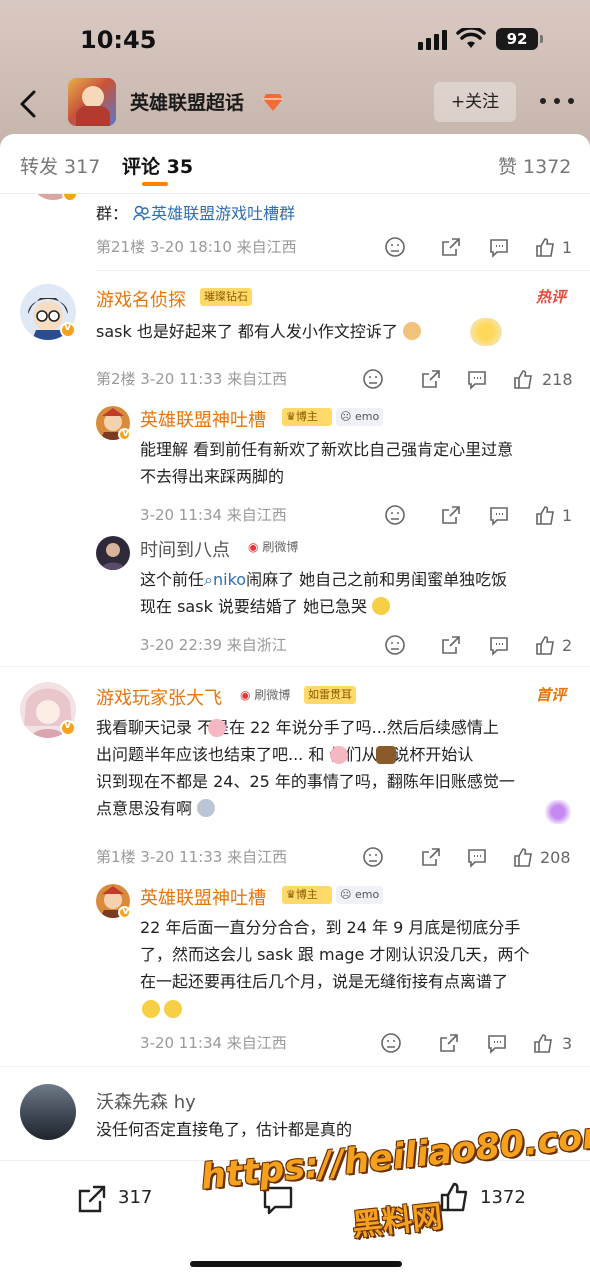 This screenshot has width=590, height=1280. Describe the element at coordinates (534, 165) in the screenshot. I see `tab-likes: 赞 1372` at that location.